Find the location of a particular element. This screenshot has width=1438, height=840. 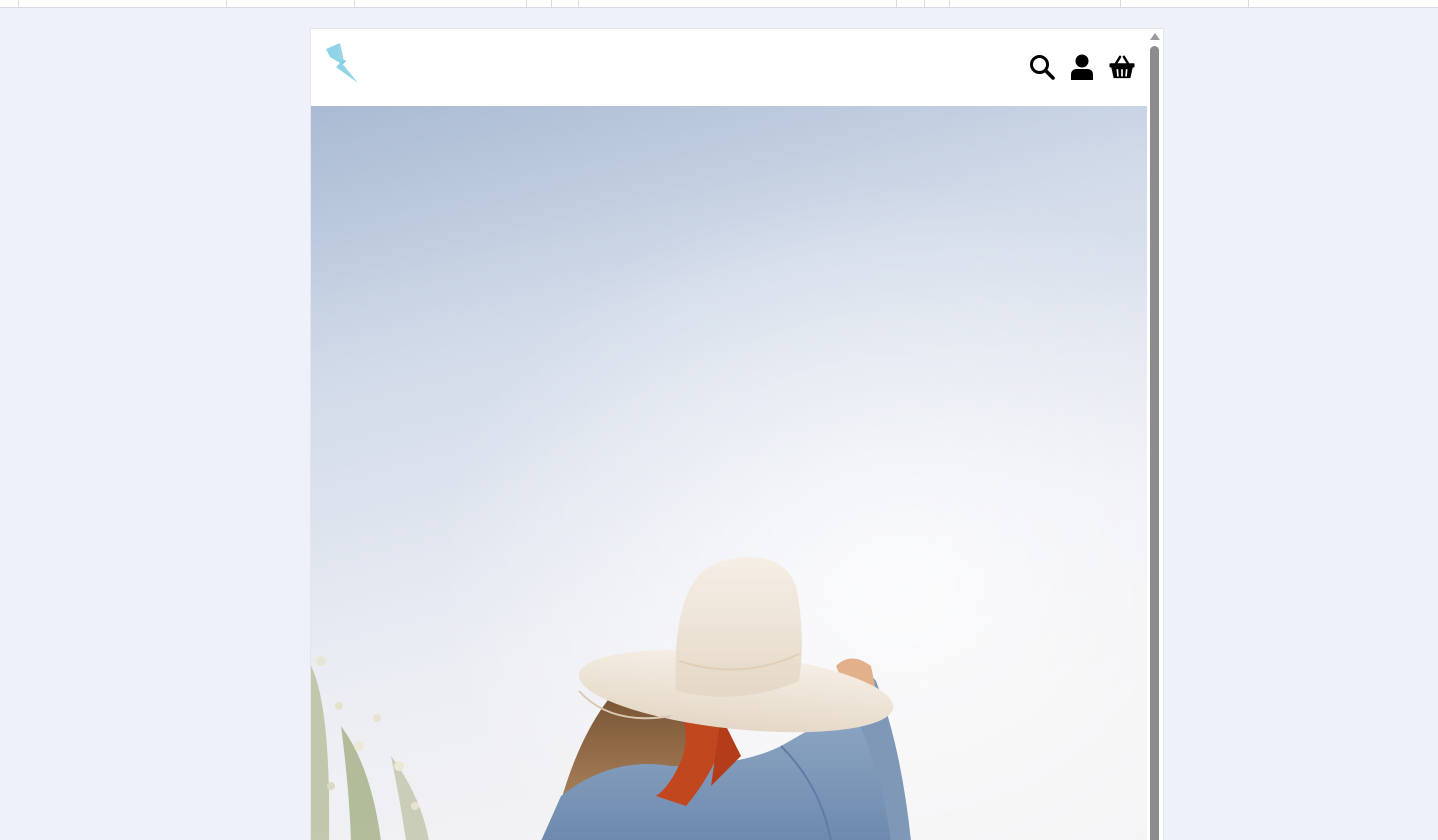

header-icons is located at coordinates (1082, 67).